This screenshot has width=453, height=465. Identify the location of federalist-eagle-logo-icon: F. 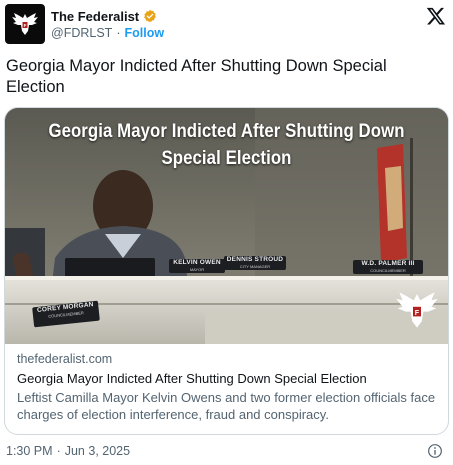
(25, 24).